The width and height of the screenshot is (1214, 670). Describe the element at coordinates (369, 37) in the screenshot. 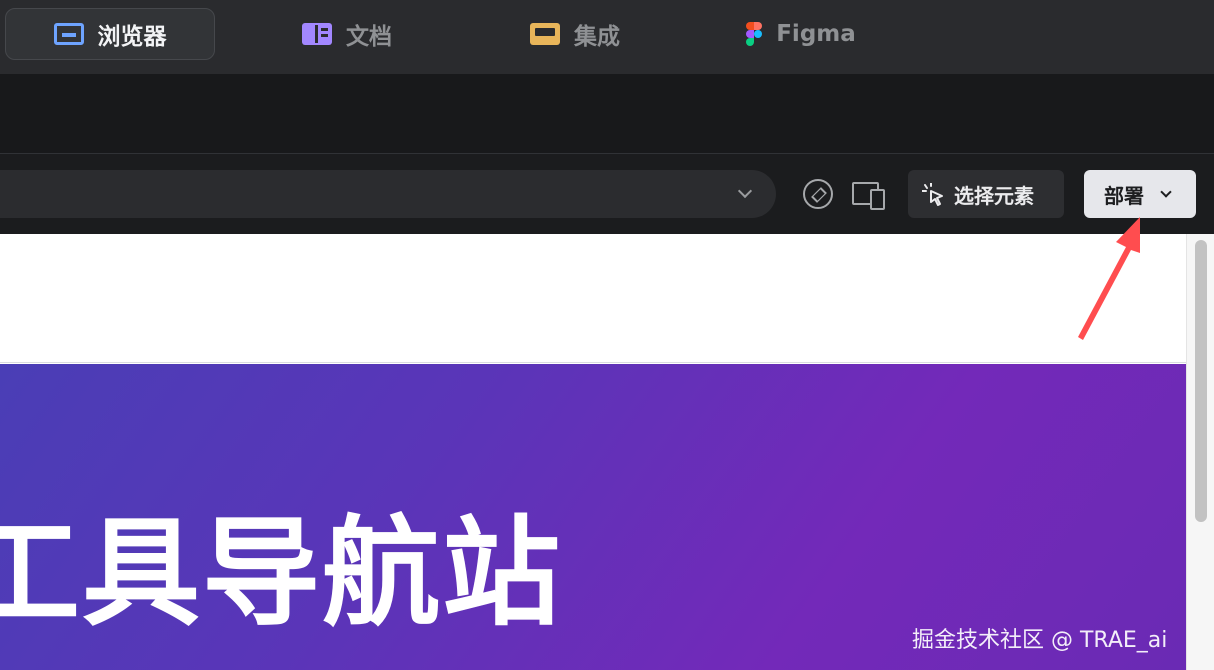

I see `tab-docs-label: 文档` at that location.